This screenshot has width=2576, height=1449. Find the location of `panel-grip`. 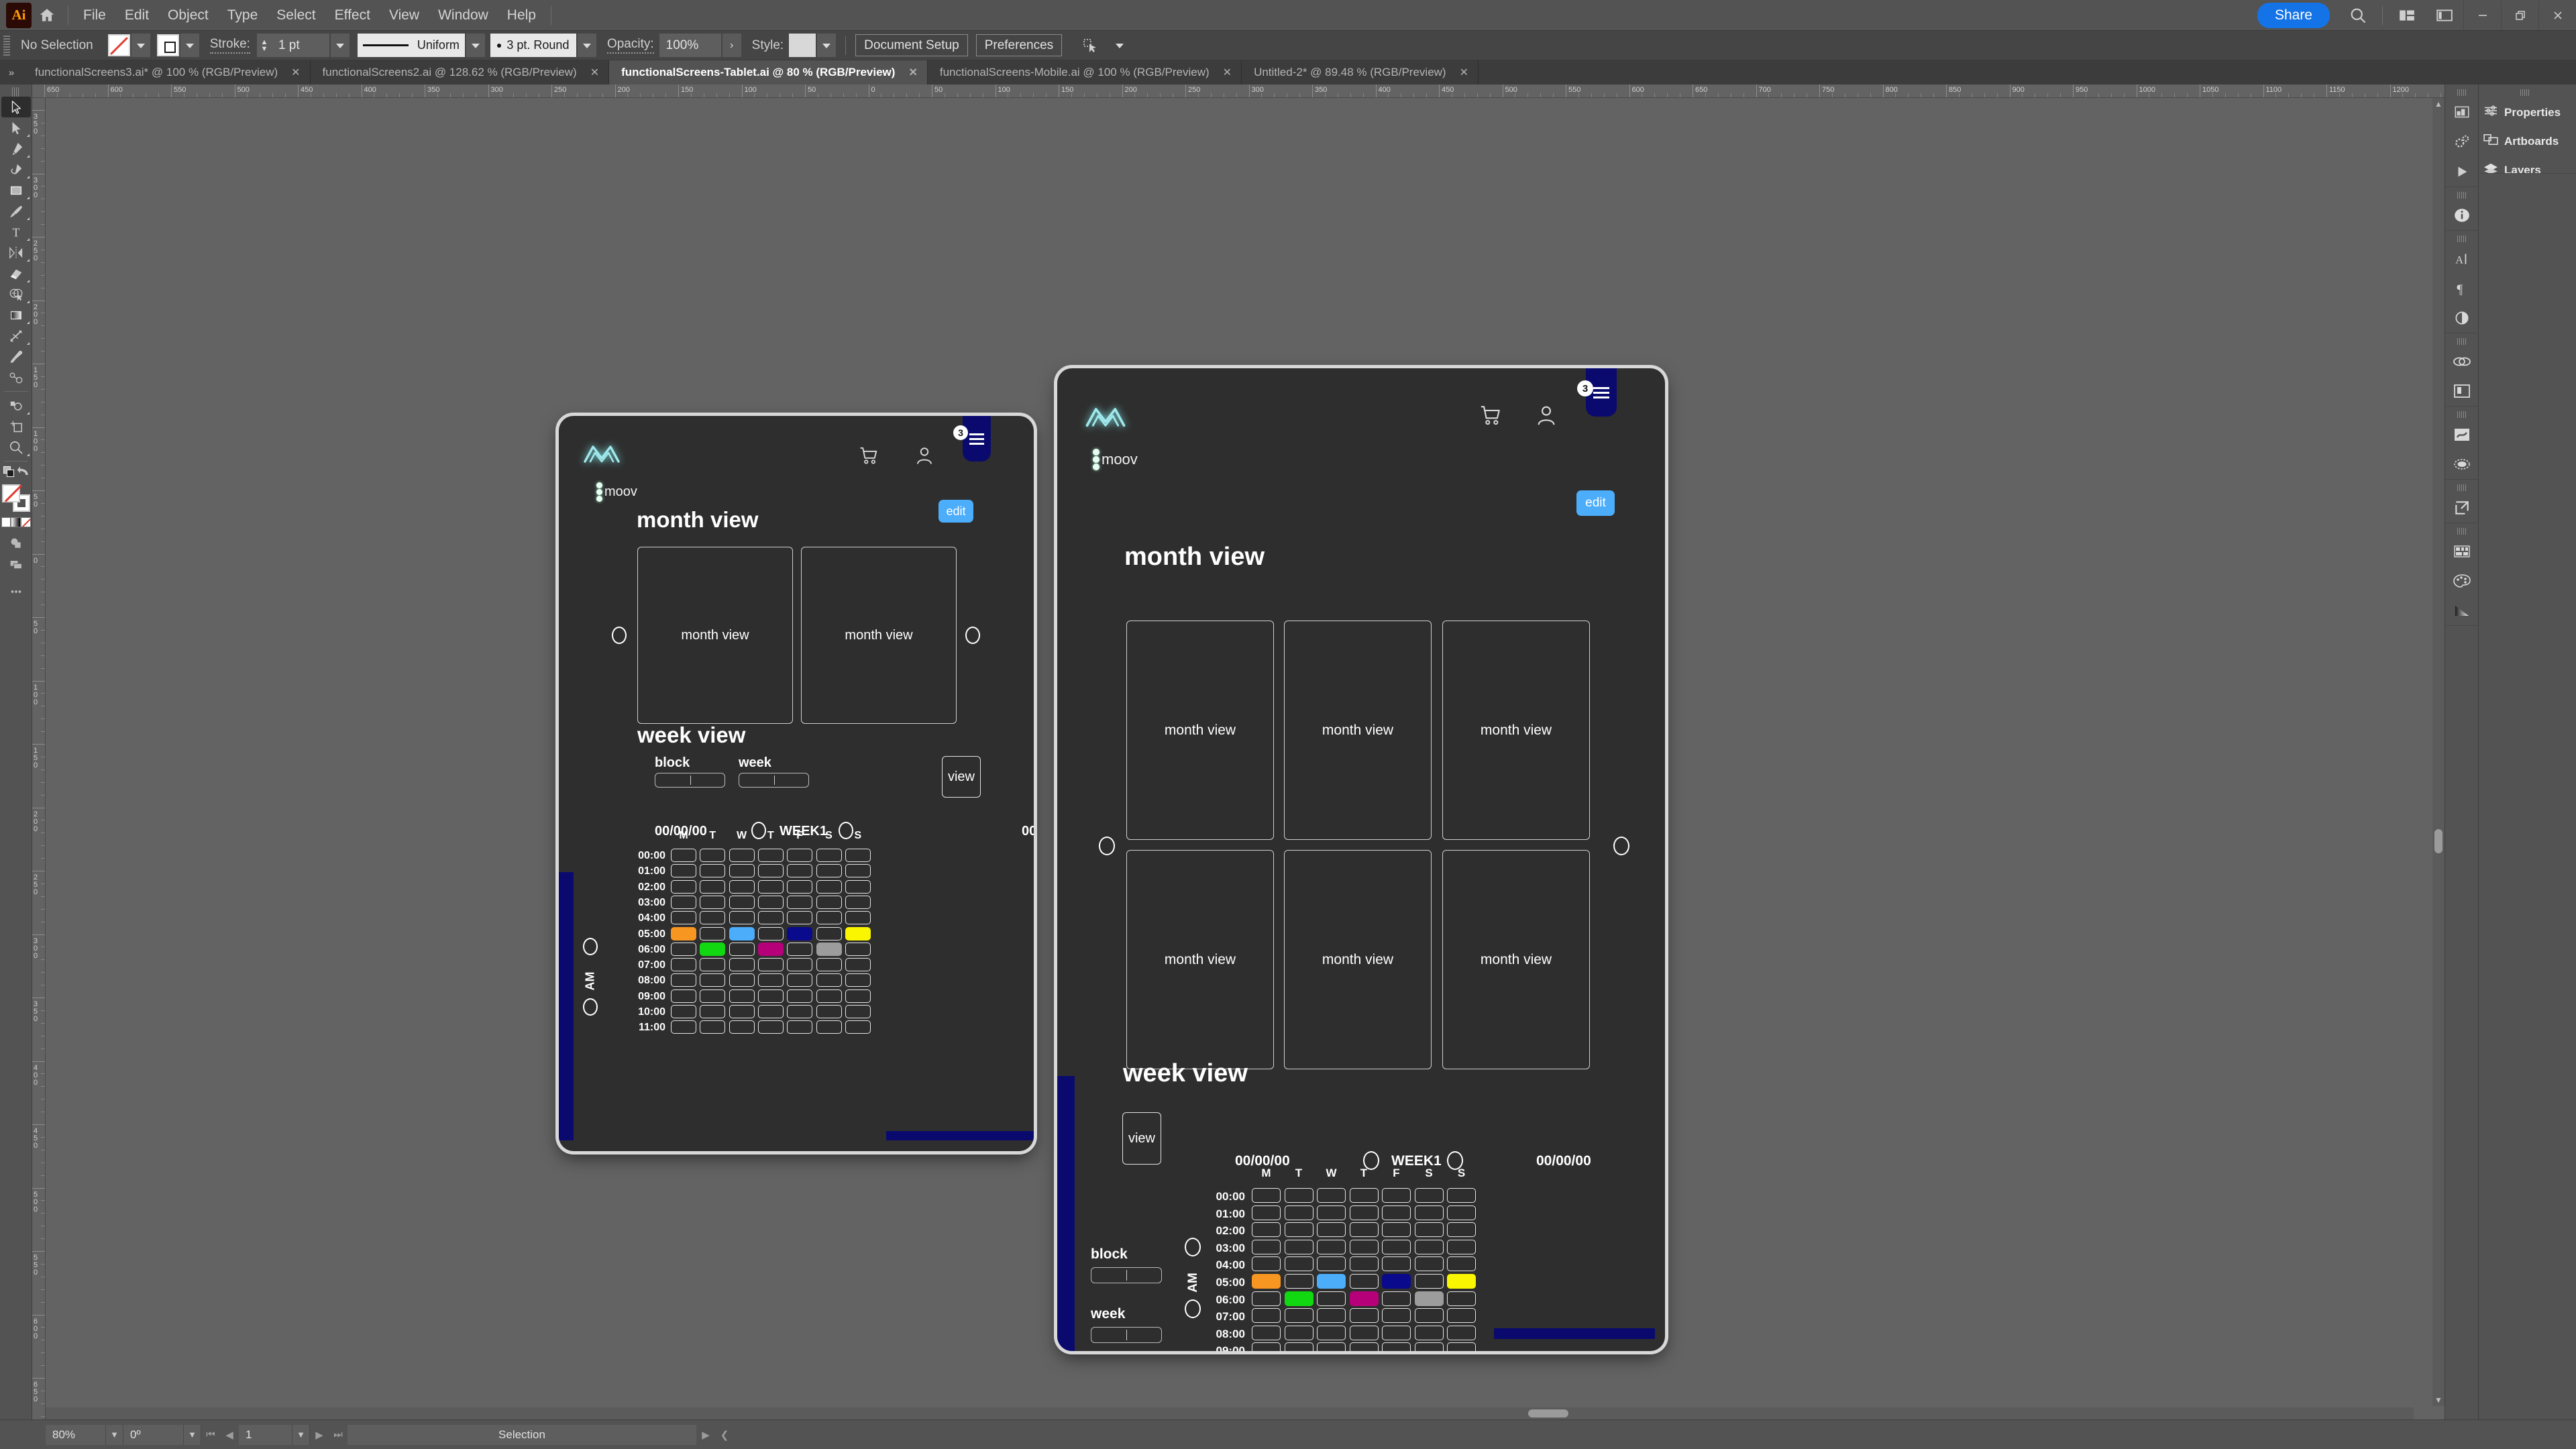

panel-grip is located at coordinates (2525, 92).